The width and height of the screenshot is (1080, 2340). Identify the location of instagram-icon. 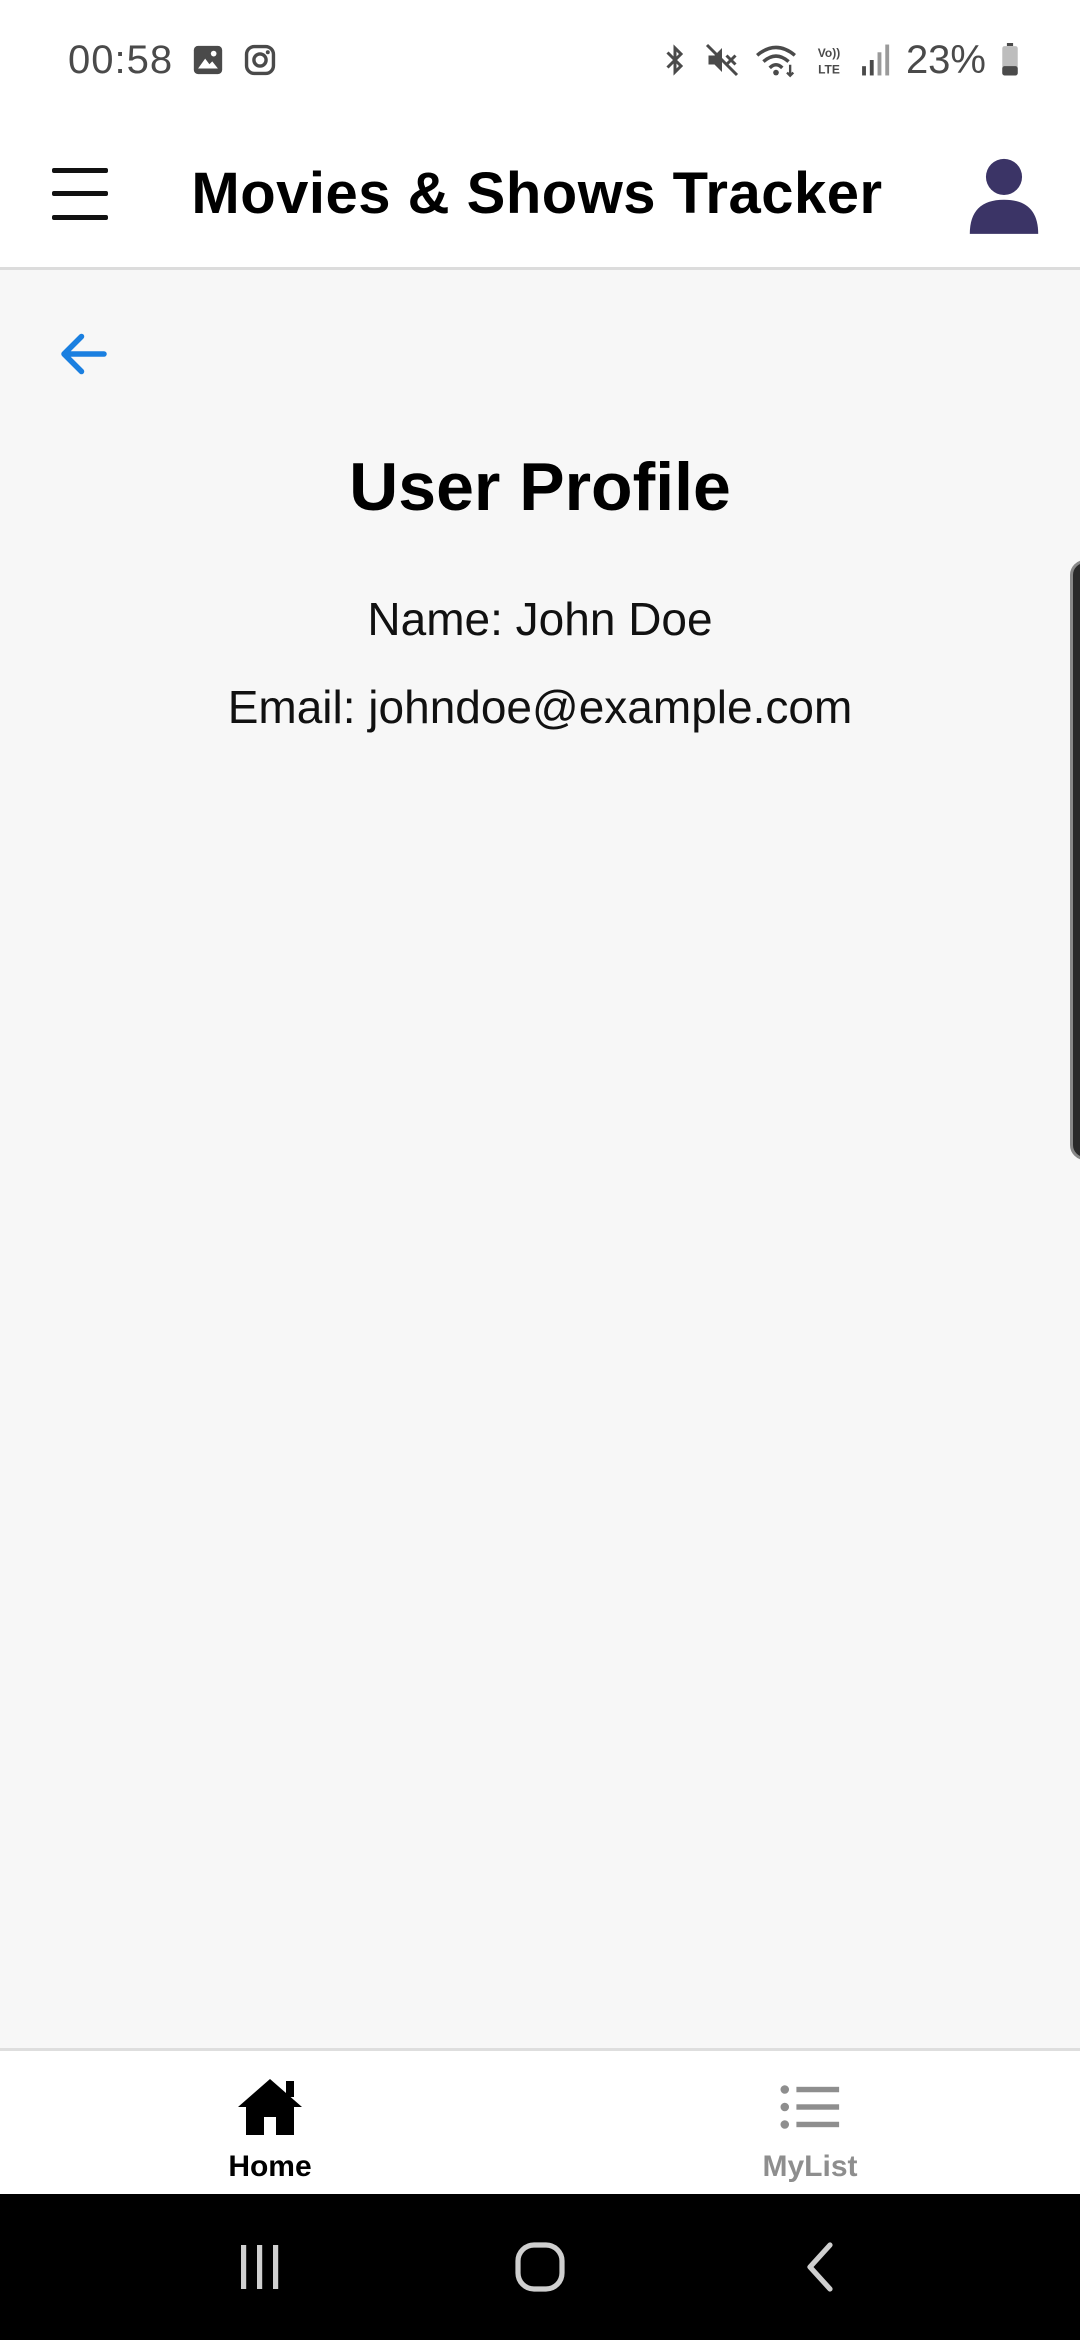
(260, 60).